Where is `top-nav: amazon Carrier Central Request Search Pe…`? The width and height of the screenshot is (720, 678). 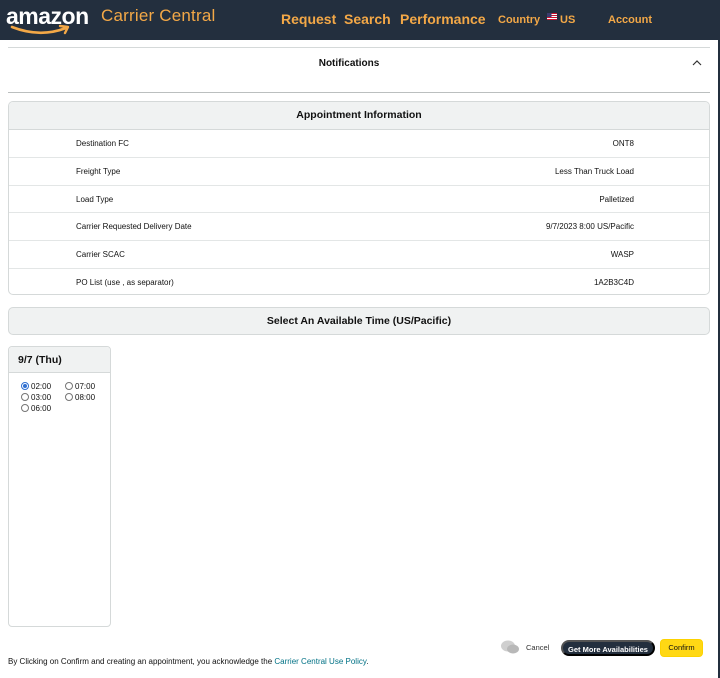
top-nav: amazon Carrier Central Request Search Pe… is located at coordinates (360, 20).